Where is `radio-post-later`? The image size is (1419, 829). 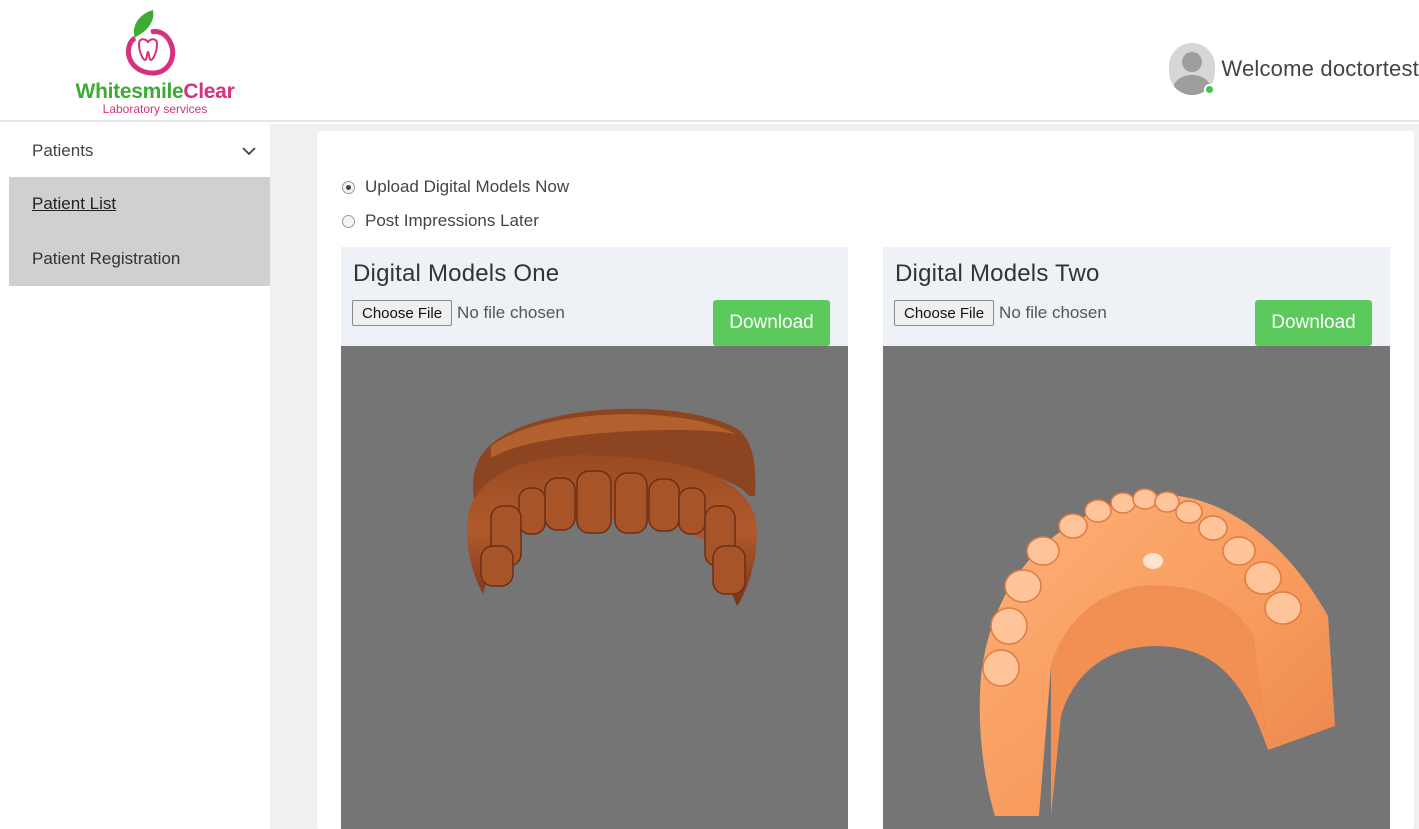 radio-post-later is located at coordinates (348, 221).